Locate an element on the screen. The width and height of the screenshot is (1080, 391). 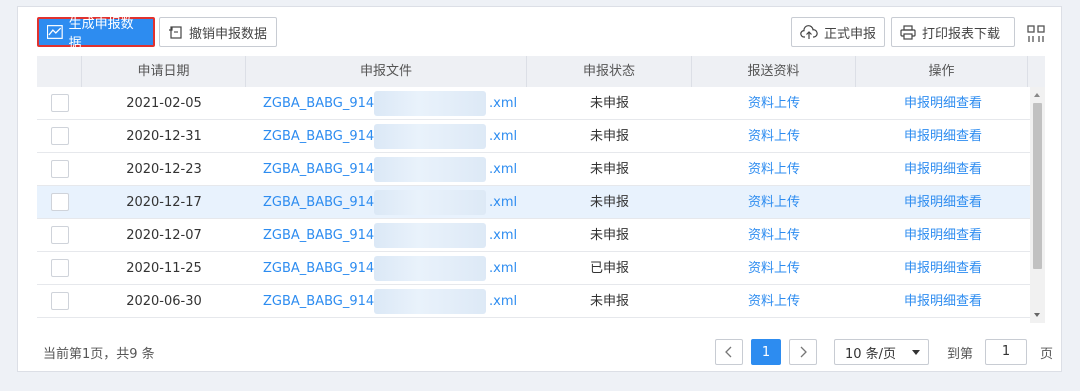
apply-date: 2020-11-25 is located at coordinates (164, 268).